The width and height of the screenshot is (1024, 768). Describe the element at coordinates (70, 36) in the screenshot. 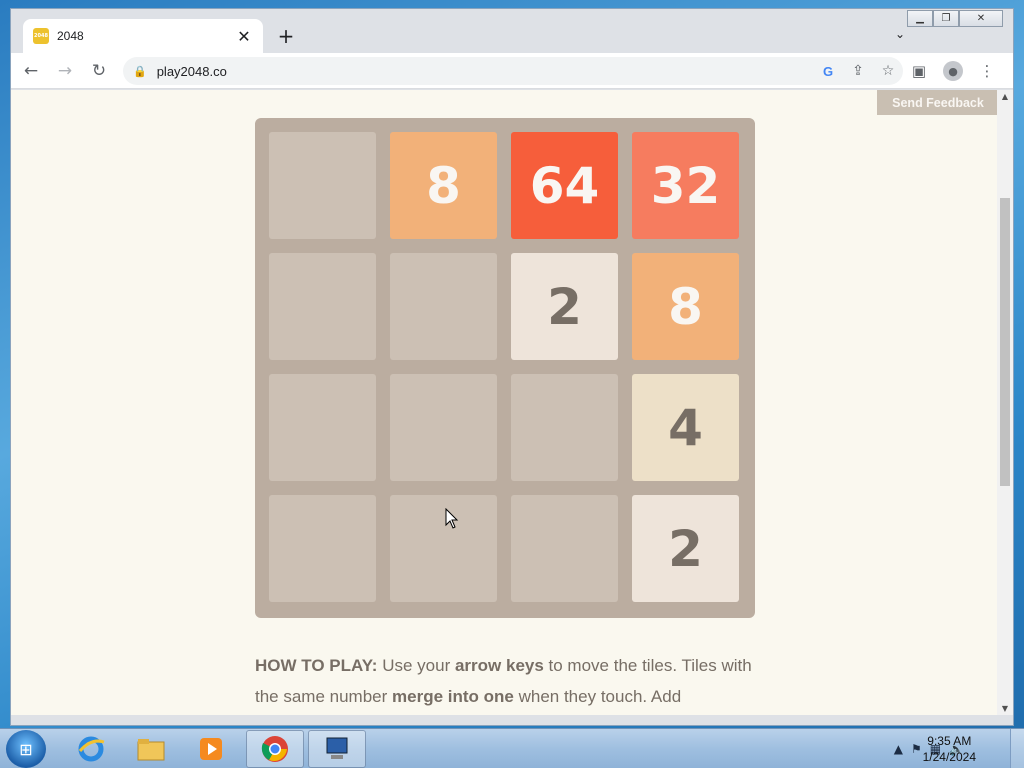

I see `tab-title: 2048` at that location.